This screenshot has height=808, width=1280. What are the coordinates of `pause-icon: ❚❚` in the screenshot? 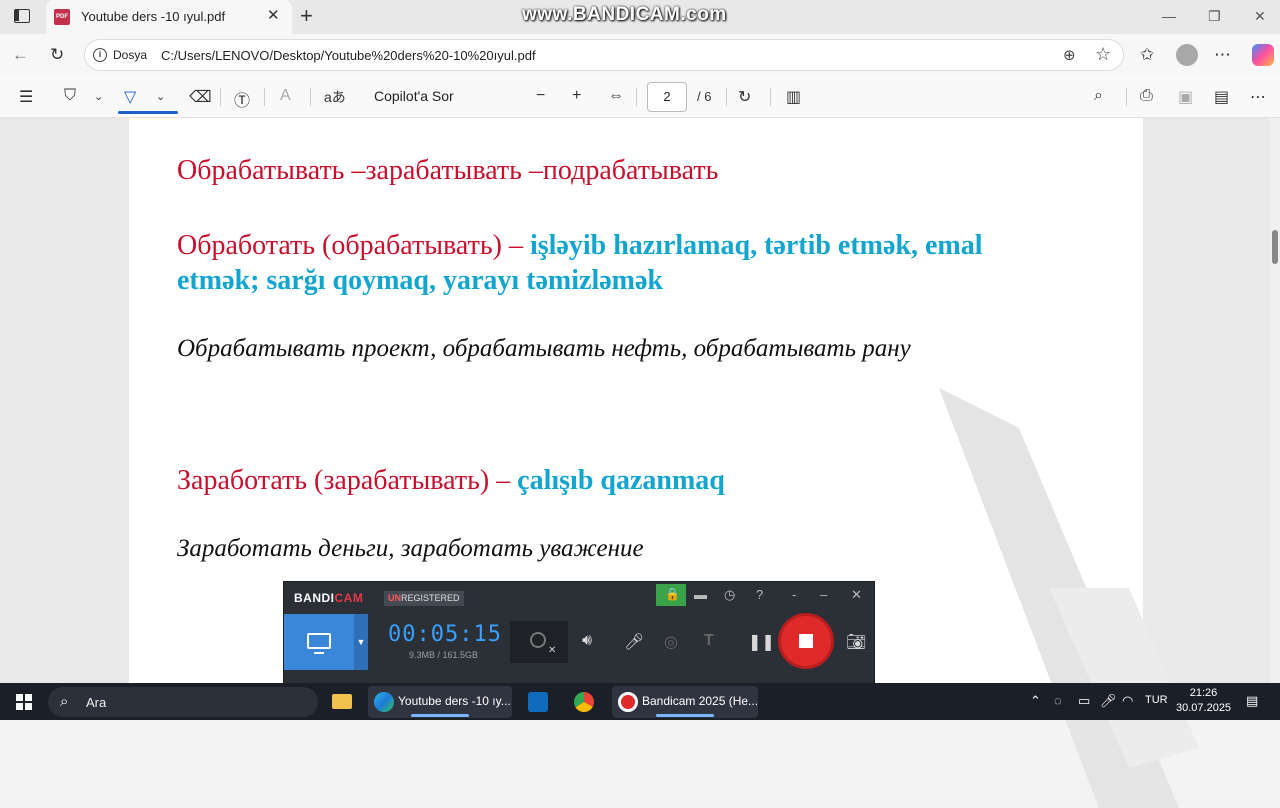 It's located at (761, 642).